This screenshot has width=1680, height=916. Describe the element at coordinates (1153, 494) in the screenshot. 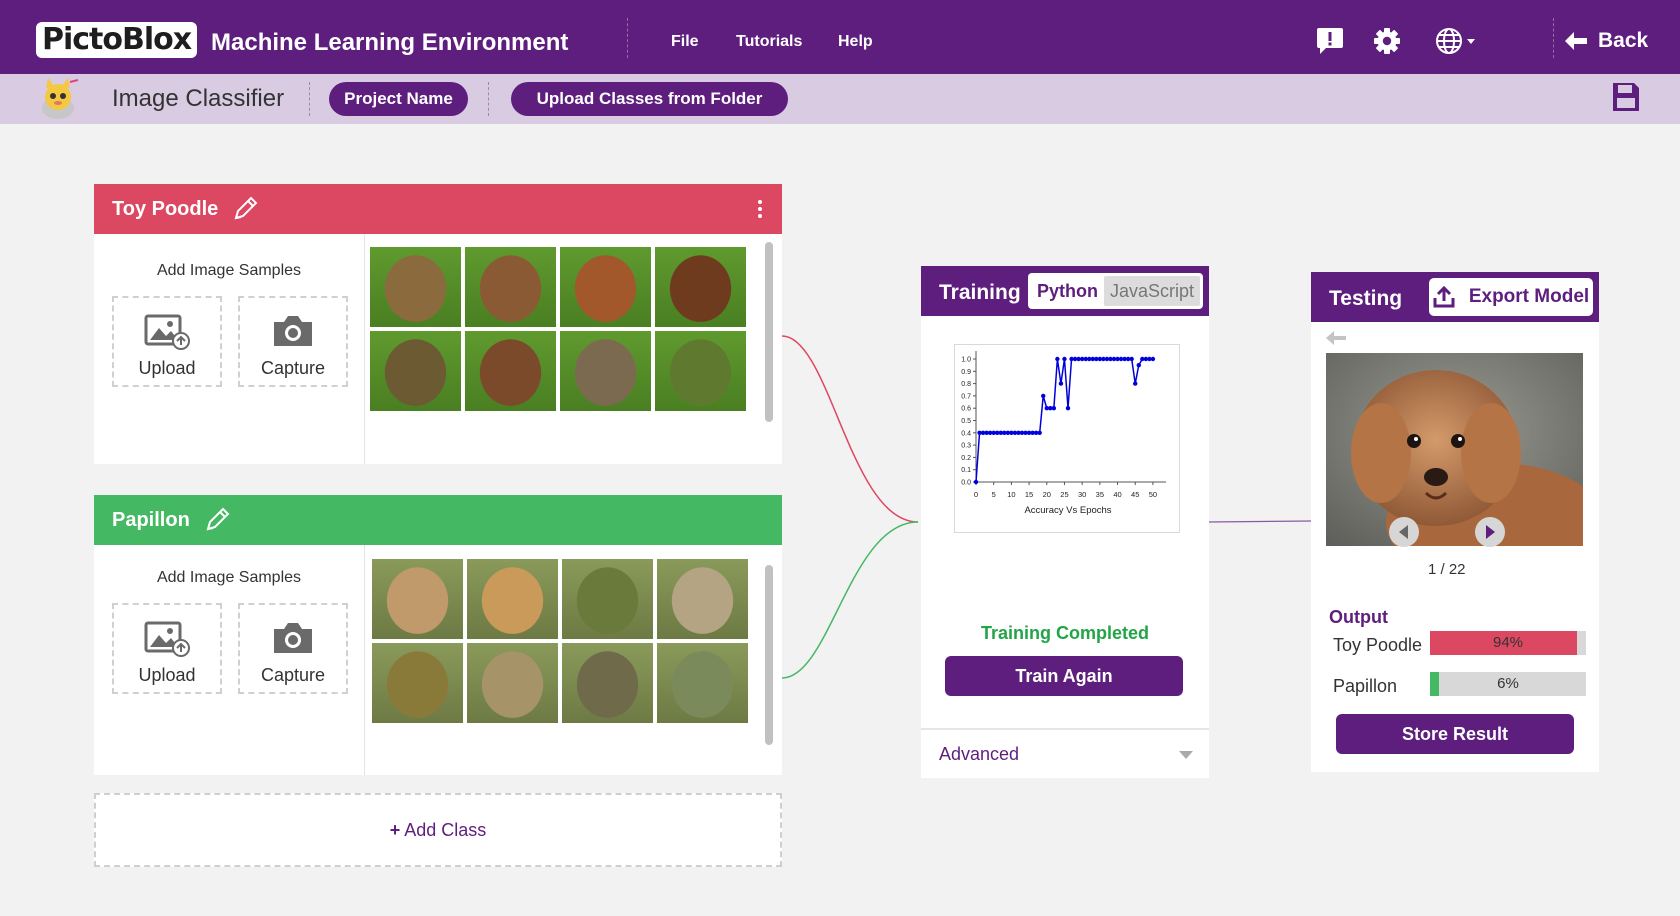

I see `x-tick-label: 50` at that location.